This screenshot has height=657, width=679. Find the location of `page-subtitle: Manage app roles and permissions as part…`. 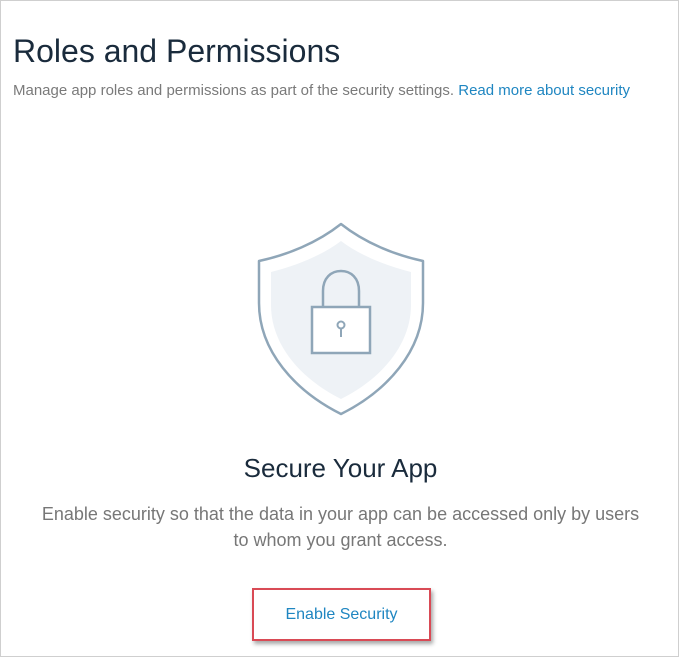

page-subtitle: Manage app roles and permissions as part… is located at coordinates (321, 91).